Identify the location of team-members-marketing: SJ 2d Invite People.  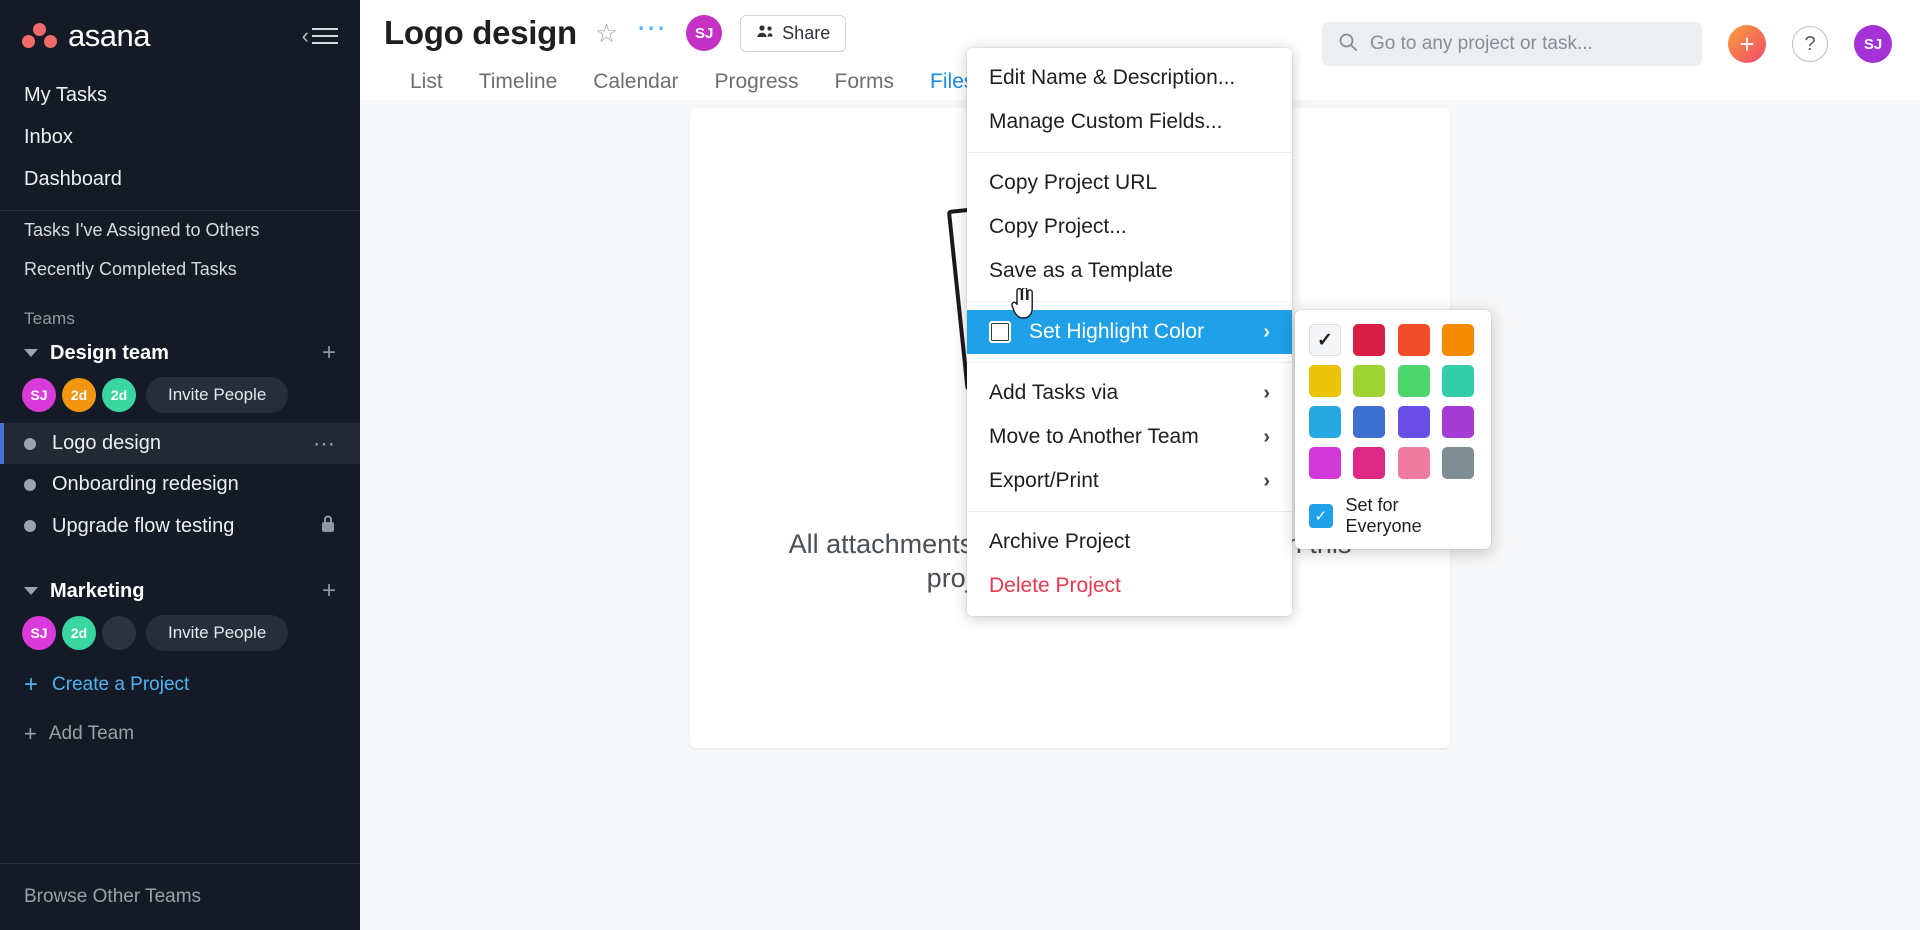
(180, 635).